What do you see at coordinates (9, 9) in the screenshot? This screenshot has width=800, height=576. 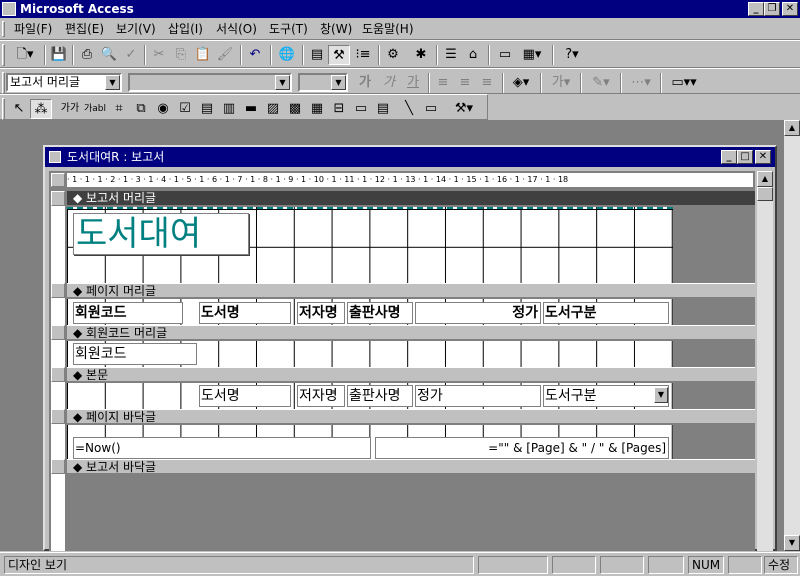 I see `access-app-icon` at bounding box center [9, 9].